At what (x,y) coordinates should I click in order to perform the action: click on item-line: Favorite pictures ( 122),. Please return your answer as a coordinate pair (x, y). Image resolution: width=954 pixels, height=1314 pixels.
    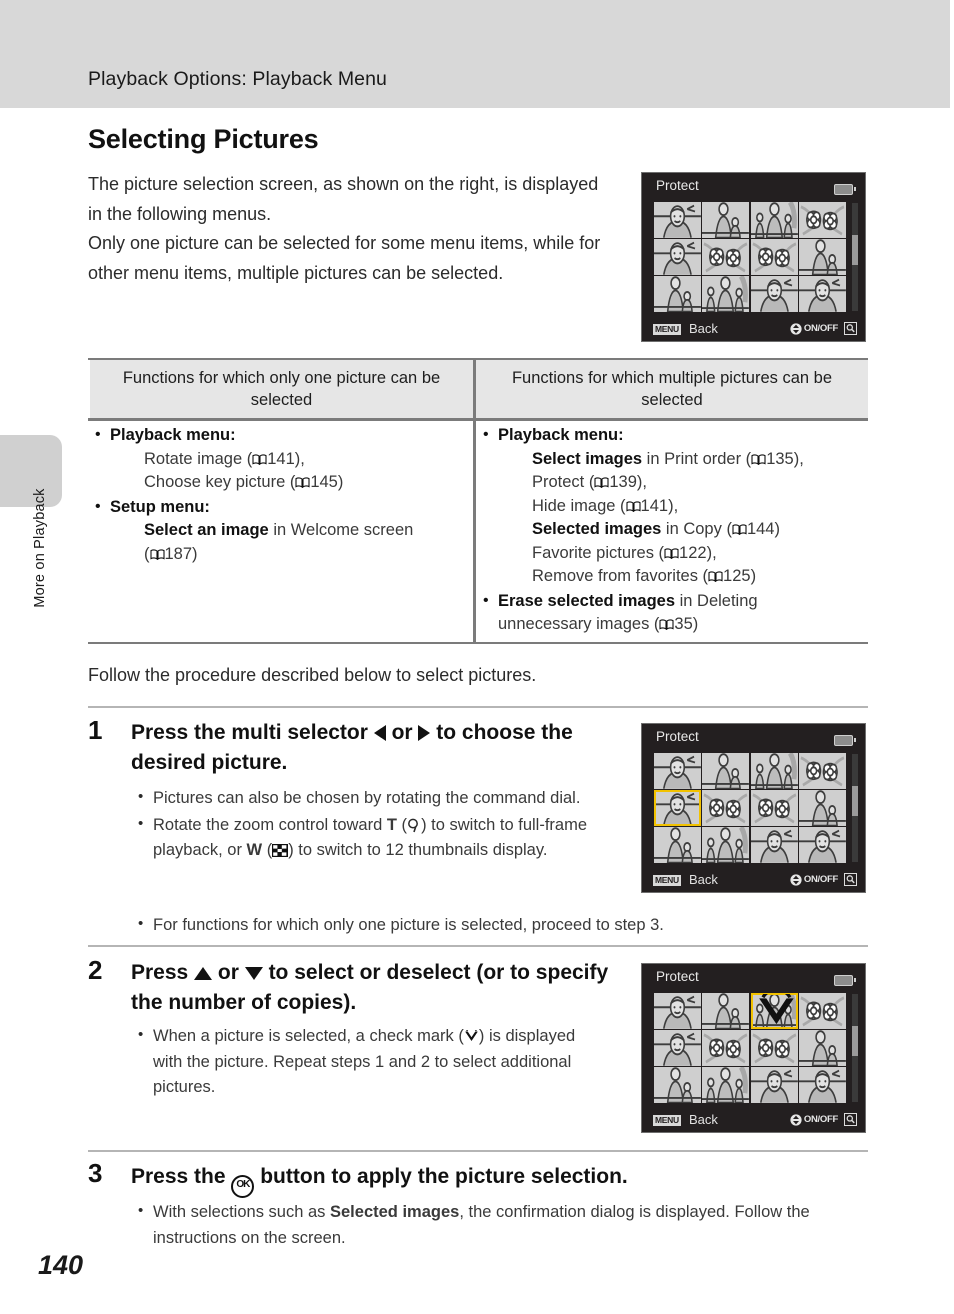
    Looking at the image, I should click on (682, 554).